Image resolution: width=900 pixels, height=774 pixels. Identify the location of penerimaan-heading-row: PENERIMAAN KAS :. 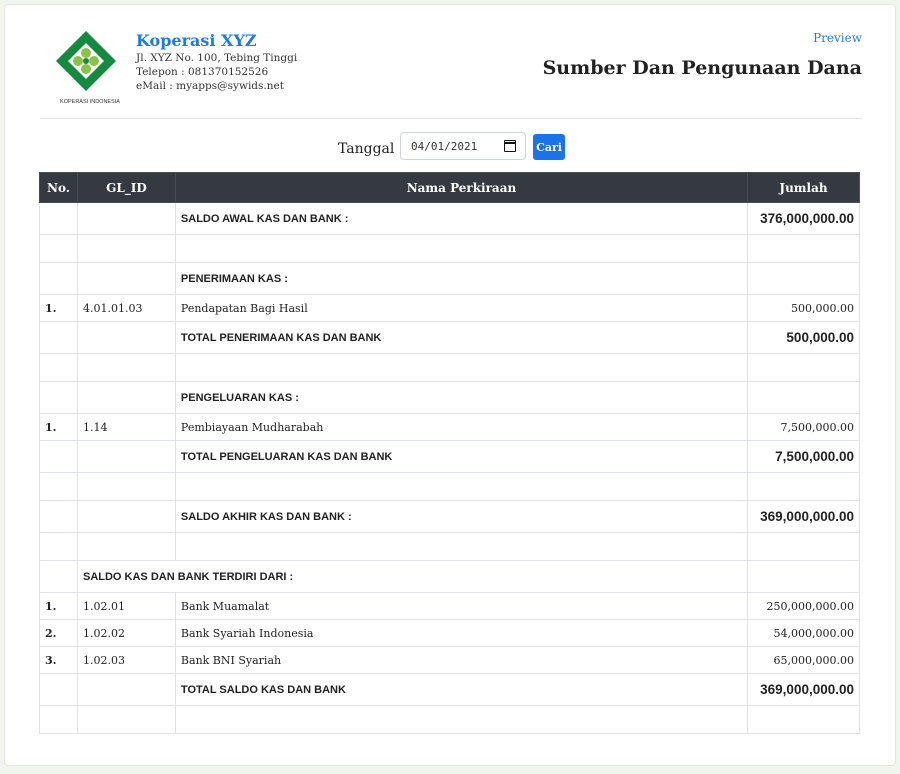
(450, 278).